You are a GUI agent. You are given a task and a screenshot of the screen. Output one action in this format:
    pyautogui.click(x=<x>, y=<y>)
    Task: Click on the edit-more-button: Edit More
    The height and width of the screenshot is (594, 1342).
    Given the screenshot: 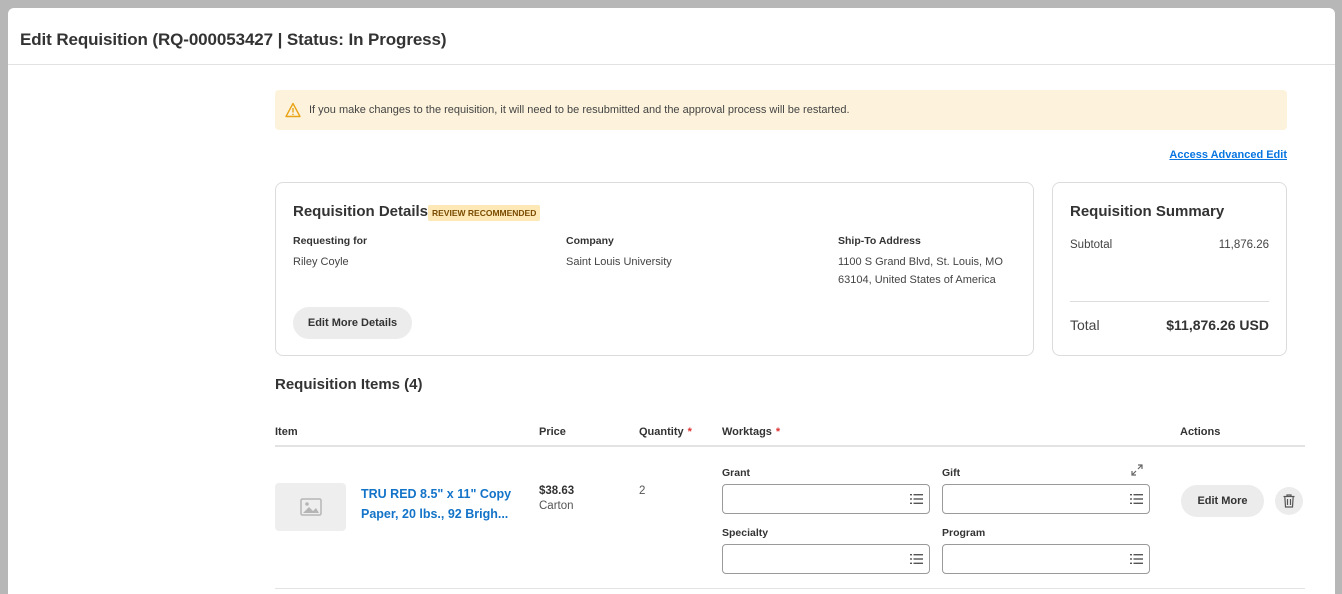 What is the action you would take?
    pyautogui.click(x=1222, y=501)
    